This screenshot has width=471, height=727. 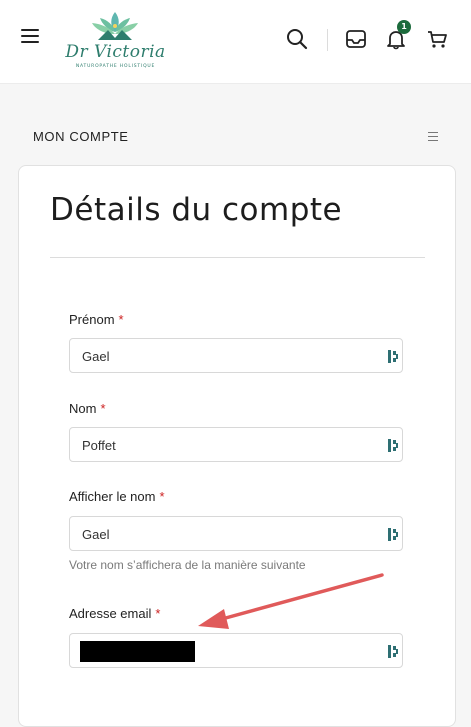 What do you see at coordinates (115, 52) in the screenshot?
I see `logo-text: Dr Victoria` at bounding box center [115, 52].